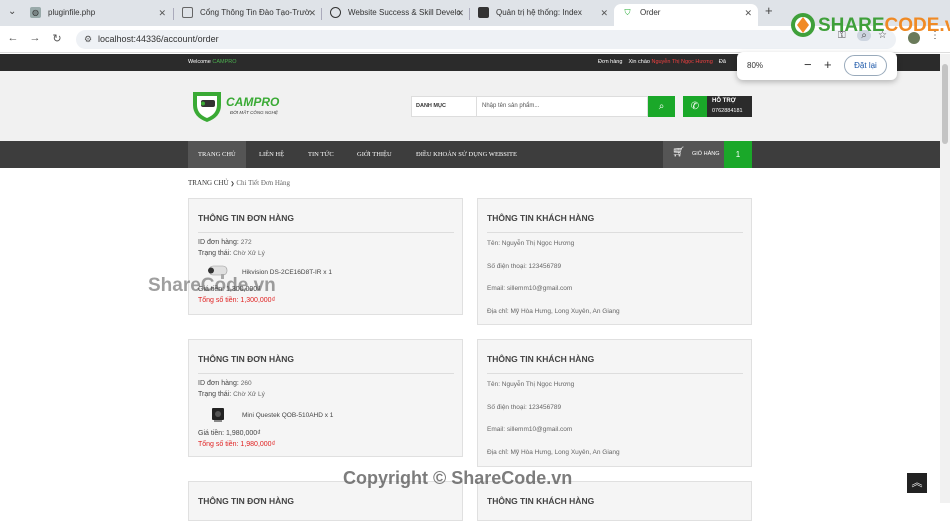 The width and height of the screenshot is (950, 521). I want to click on logout-link: Đă, so click(722, 62).